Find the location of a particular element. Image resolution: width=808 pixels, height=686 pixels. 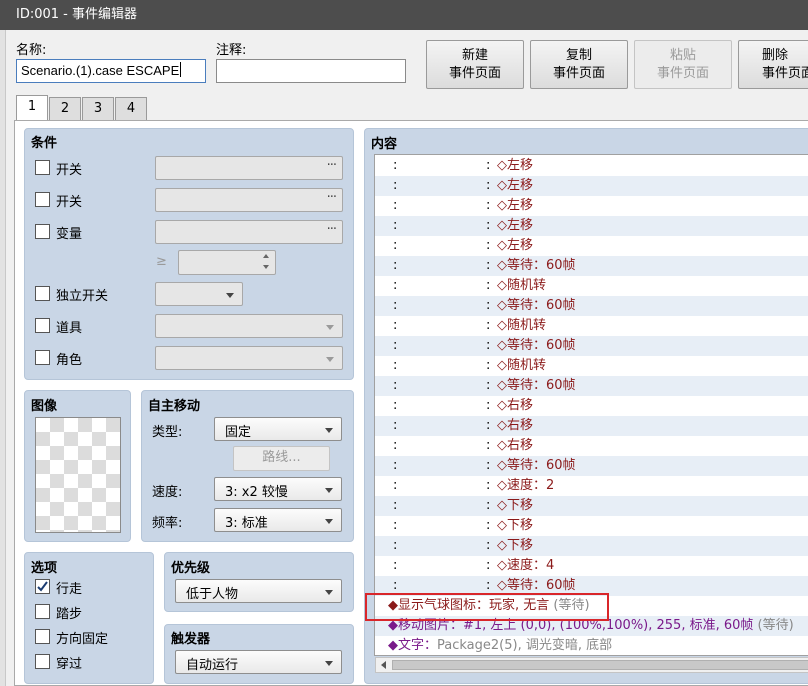

self-switch-label: 独立开关 is located at coordinates (82, 296).